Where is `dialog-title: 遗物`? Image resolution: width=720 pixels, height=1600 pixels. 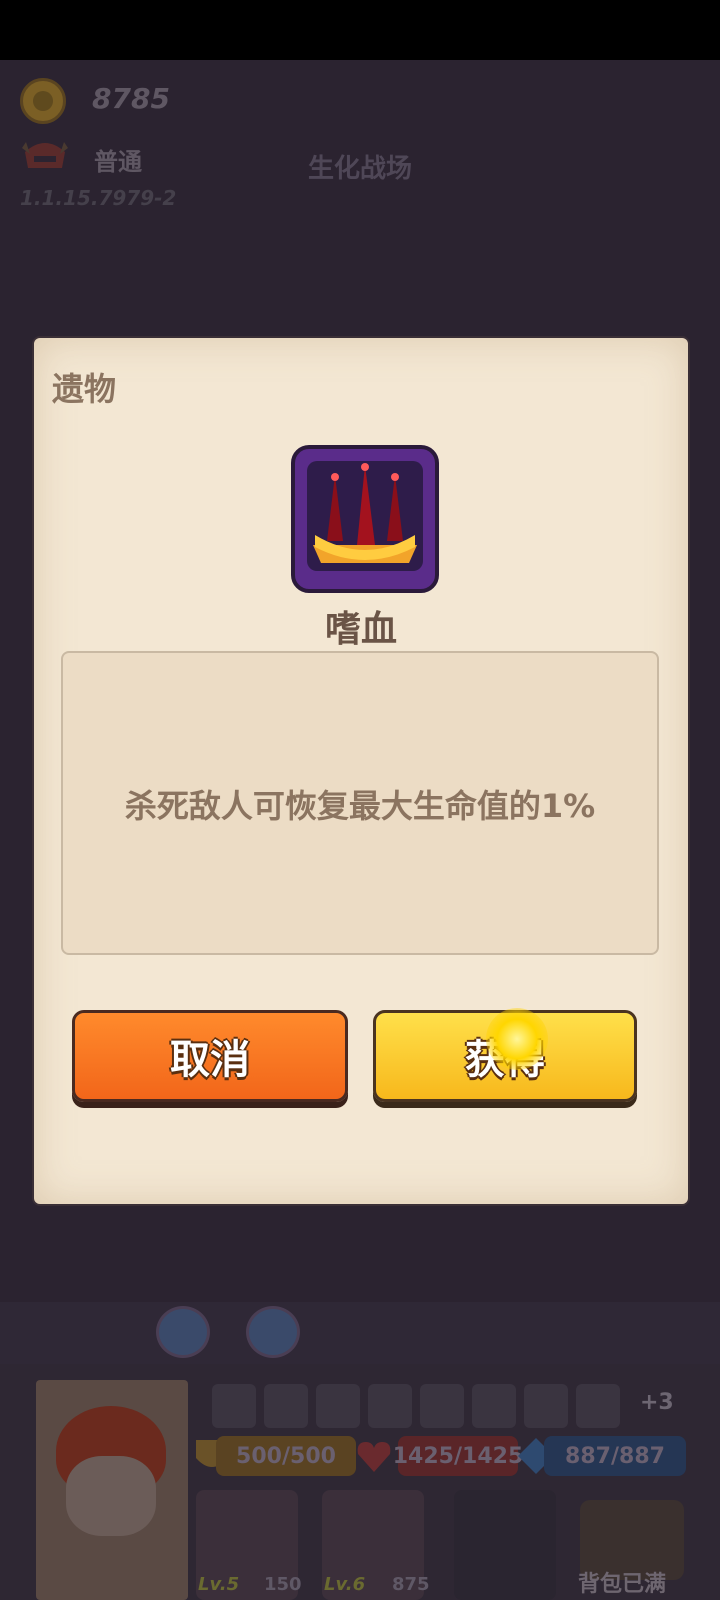 dialog-title: 遗物 is located at coordinates (84, 389).